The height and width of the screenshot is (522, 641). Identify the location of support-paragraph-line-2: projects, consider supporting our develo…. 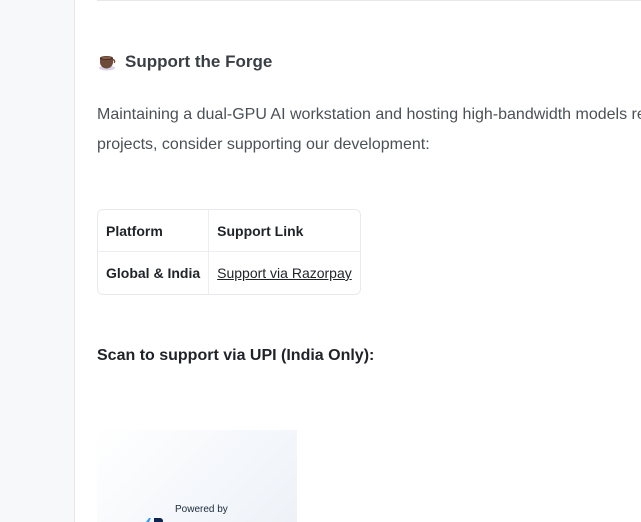
(263, 144).